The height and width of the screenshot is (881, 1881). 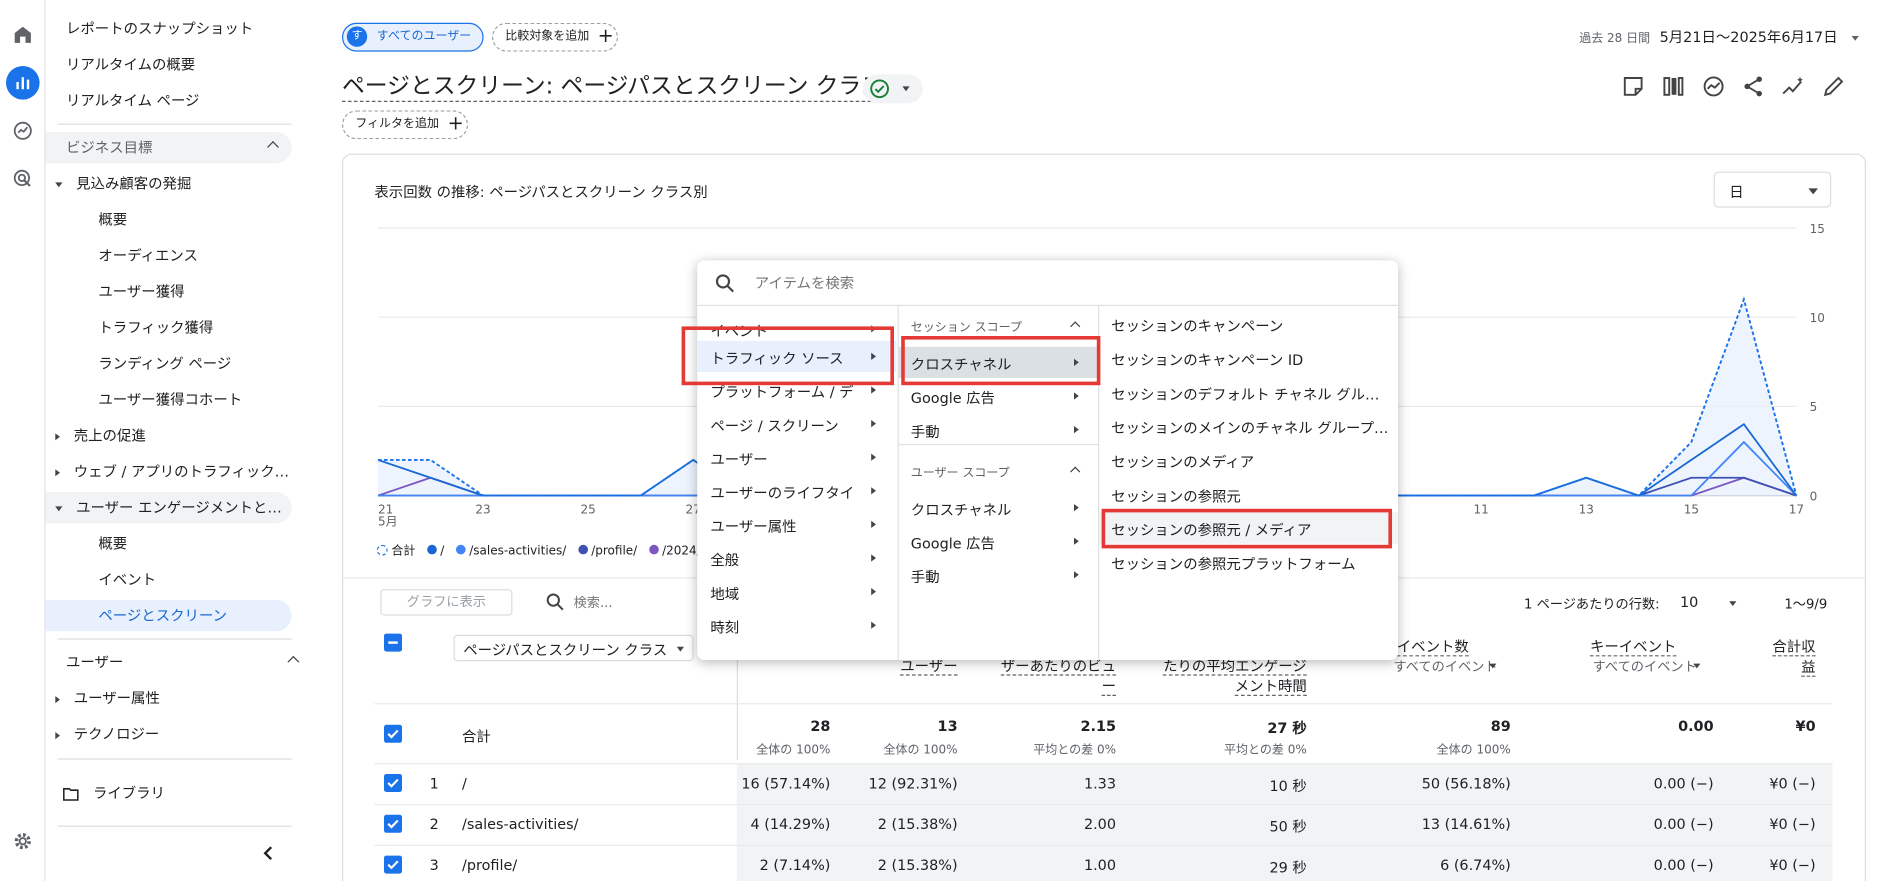 I want to click on pagination-label: 1〜9/9, so click(x=1806, y=604).